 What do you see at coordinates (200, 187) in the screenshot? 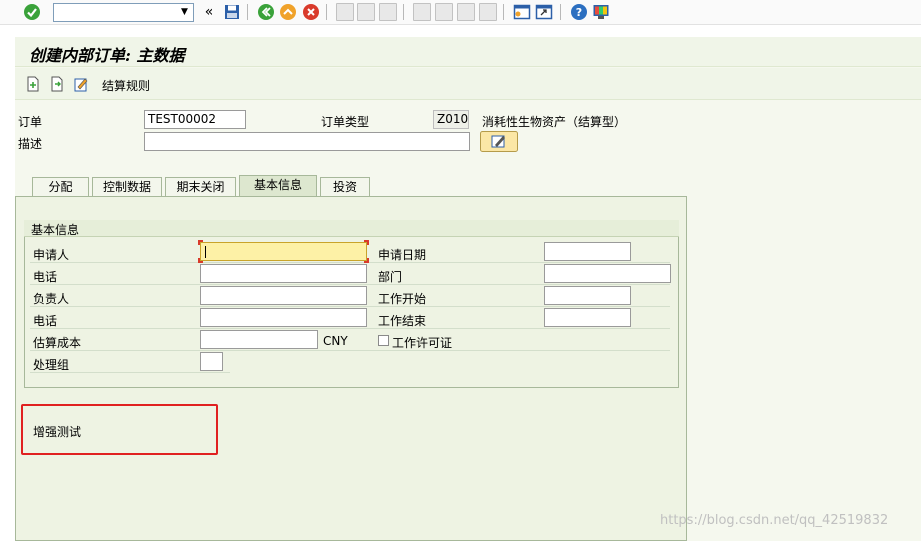
I see `tab-period-end-closing: 期末关闭` at bounding box center [200, 187].